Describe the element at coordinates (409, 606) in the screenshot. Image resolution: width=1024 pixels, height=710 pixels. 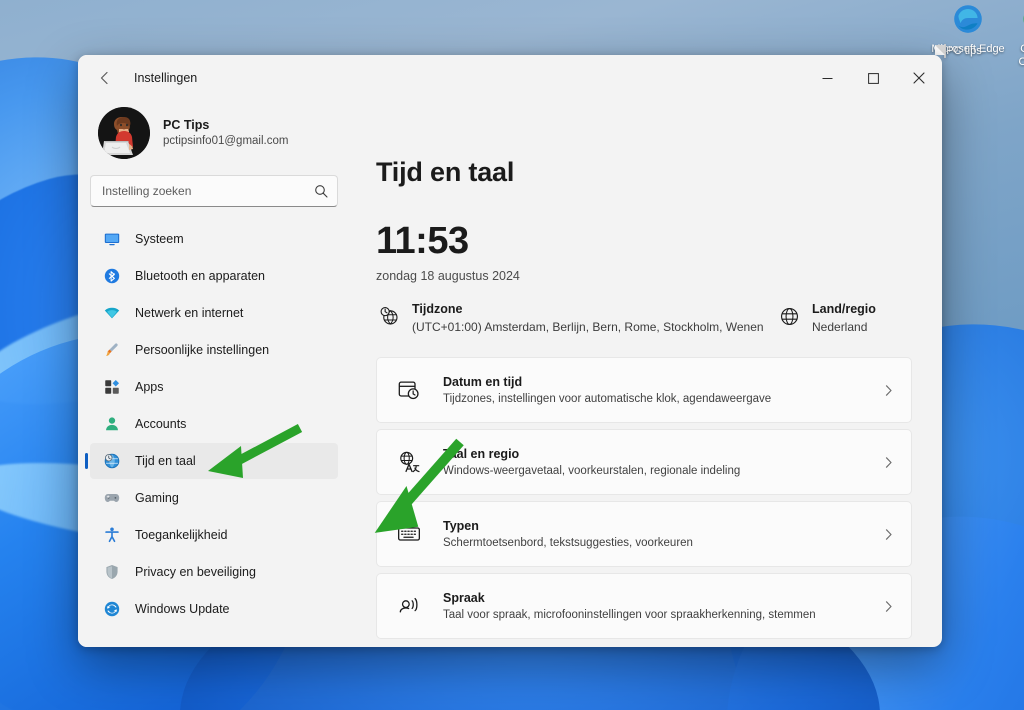
I see `speech-icon` at that location.